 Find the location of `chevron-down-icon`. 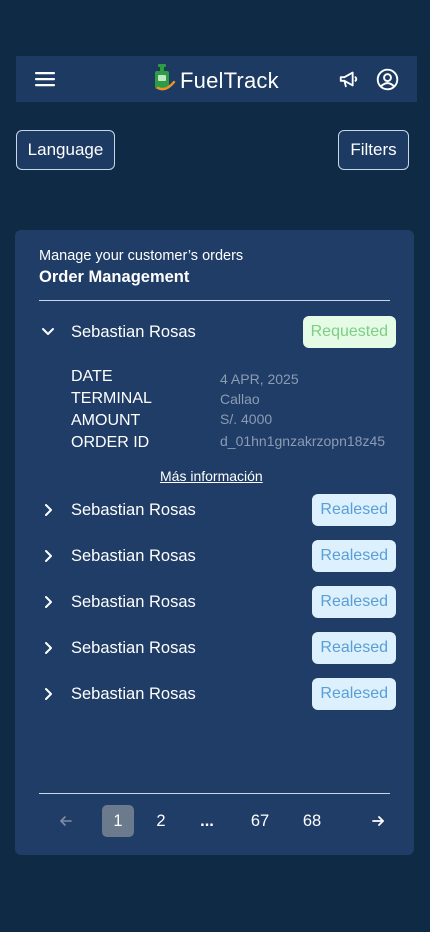

chevron-down-icon is located at coordinates (48, 332).